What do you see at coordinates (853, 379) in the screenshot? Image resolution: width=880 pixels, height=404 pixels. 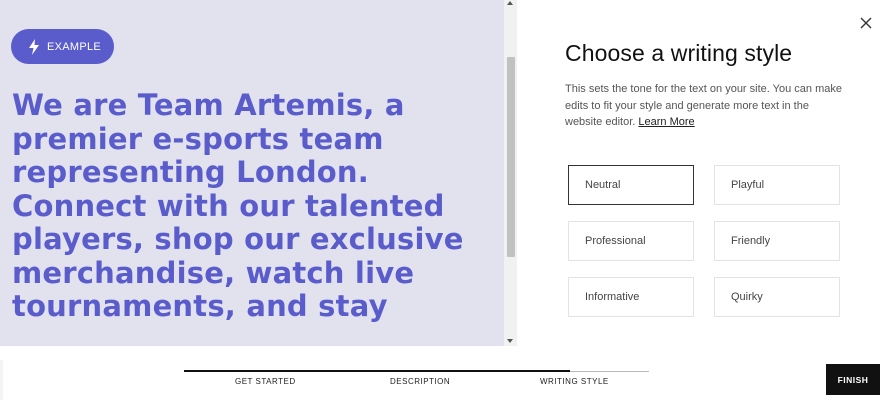 I see `finish-button: FINISH` at bounding box center [853, 379].